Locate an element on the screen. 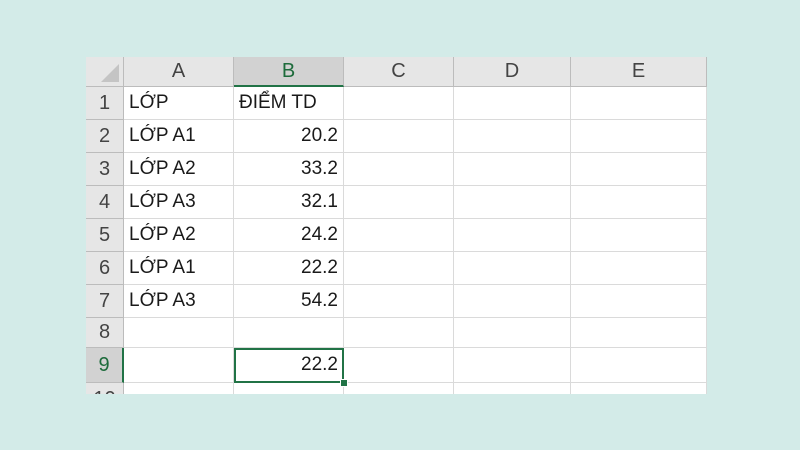 The image size is (800, 450). cell-b2: 20.2 is located at coordinates (289, 136).